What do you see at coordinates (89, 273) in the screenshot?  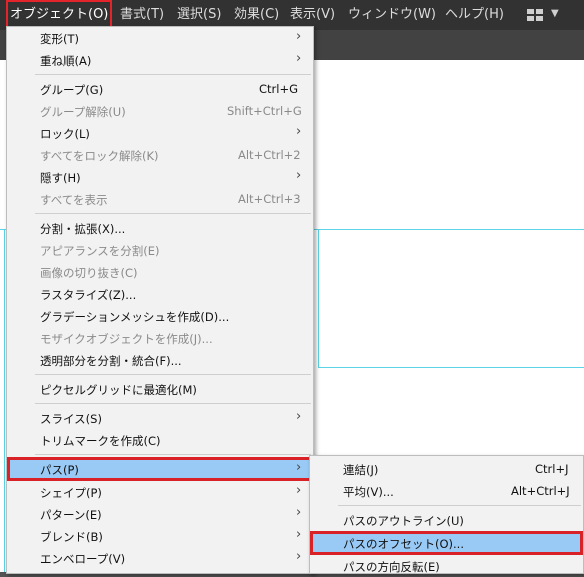 I see `menu-item-crop-image: 画像の切り抜き(C)` at bounding box center [89, 273].